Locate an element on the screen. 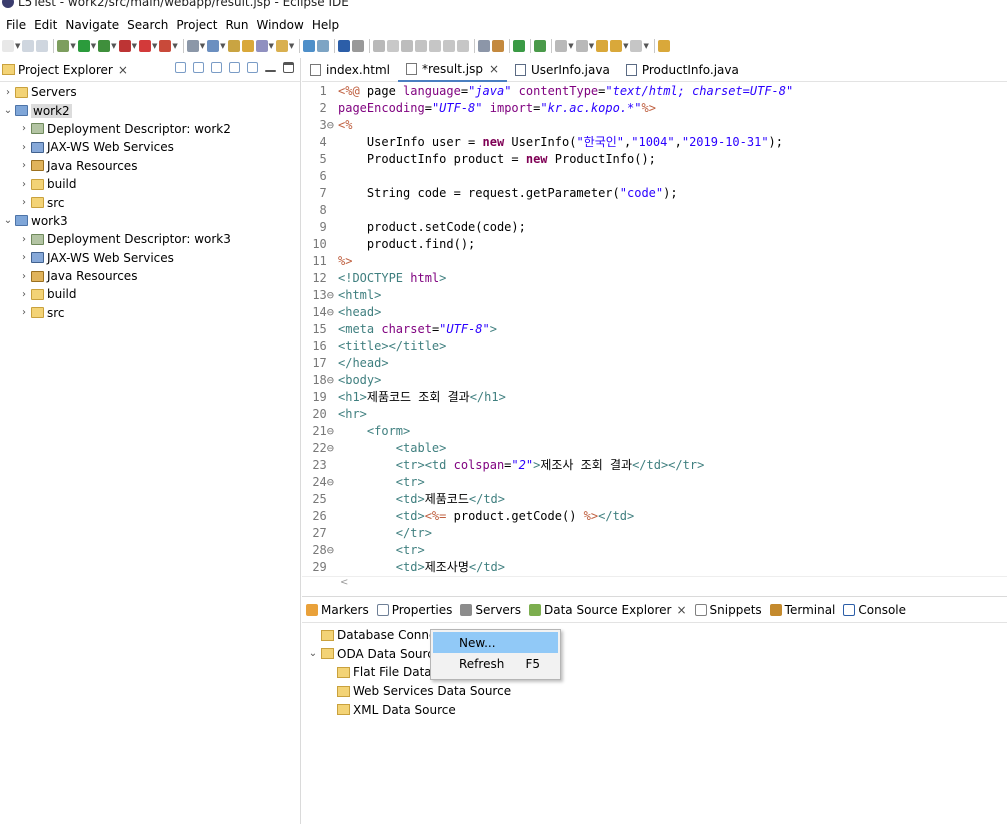  editor-tab-userinfo-java: UserInfo.java is located at coordinates (562, 70).